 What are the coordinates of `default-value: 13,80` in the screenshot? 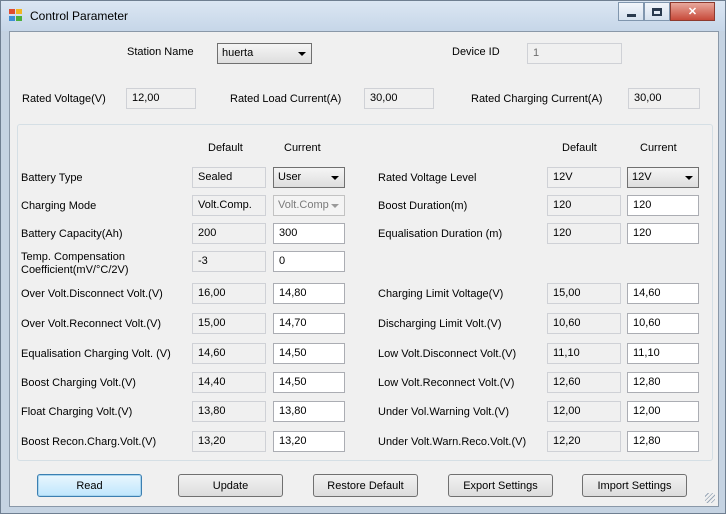 It's located at (229, 411).